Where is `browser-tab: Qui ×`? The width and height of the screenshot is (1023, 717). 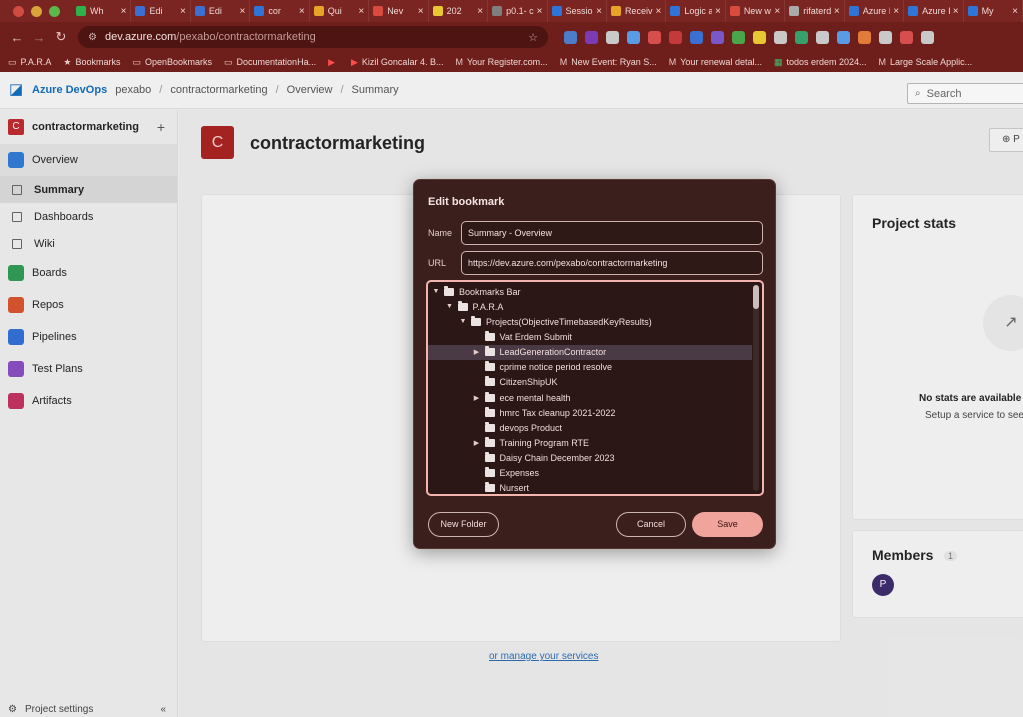
browser-tab: Qui × is located at coordinates (340, 11).